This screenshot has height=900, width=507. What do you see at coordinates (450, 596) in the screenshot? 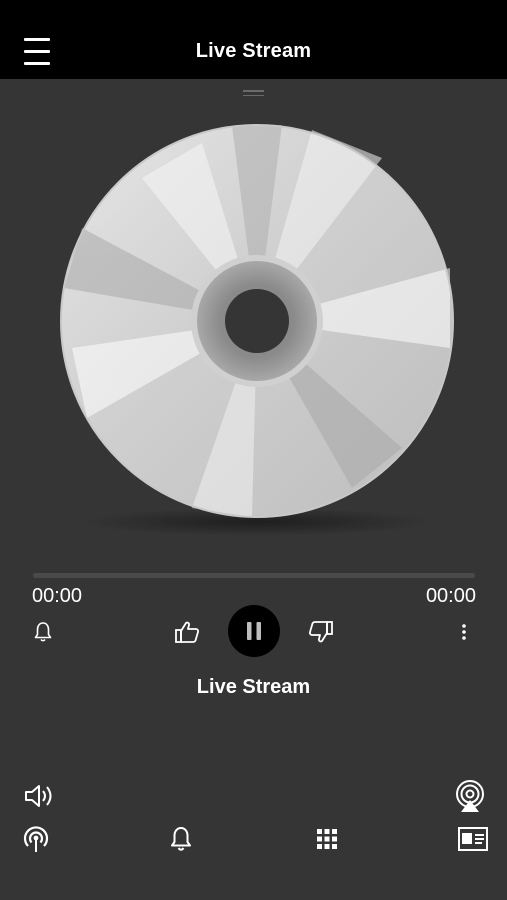
I see `duration-time: 00:00` at bounding box center [450, 596].